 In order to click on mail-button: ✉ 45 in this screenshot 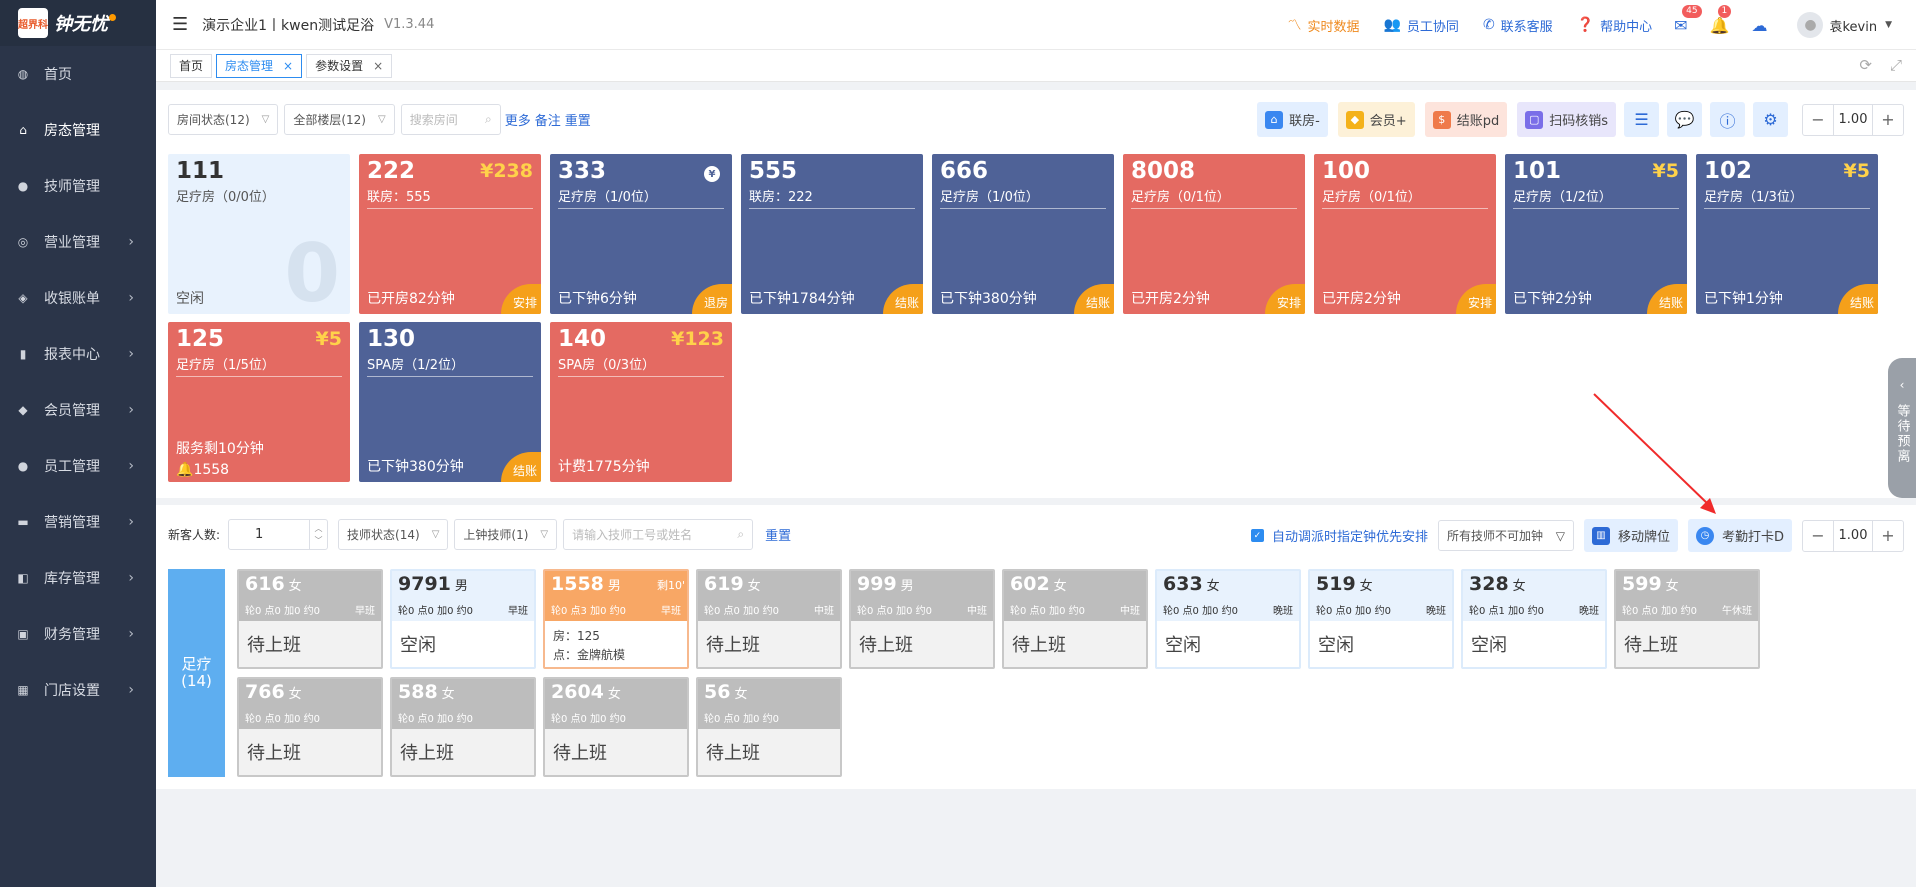, I will do `click(1688, 19)`.